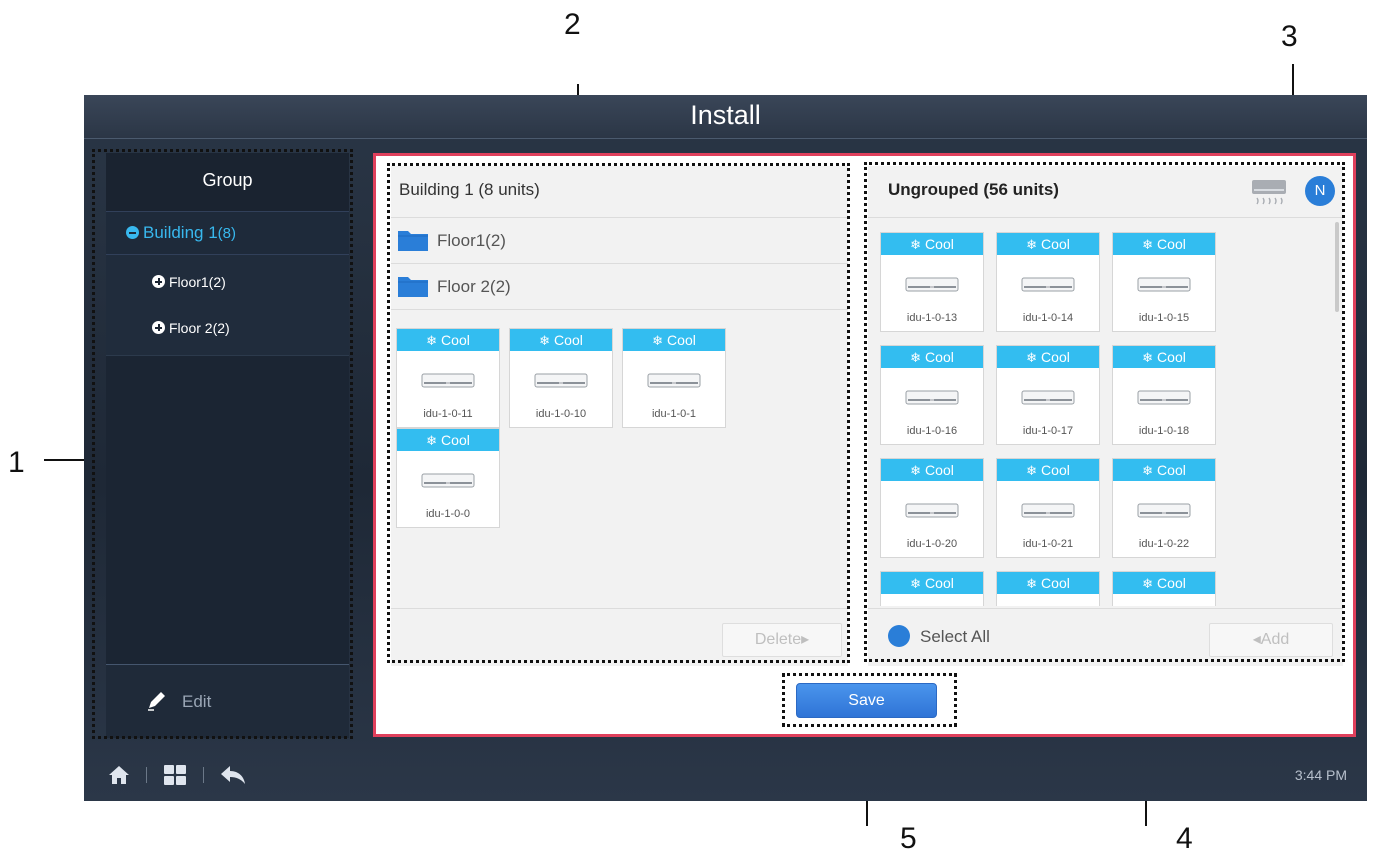 This screenshot has width=1384, height=857. I want to click on unit-card: ❄ Cool idu-1-0-20, so click(932, 508).